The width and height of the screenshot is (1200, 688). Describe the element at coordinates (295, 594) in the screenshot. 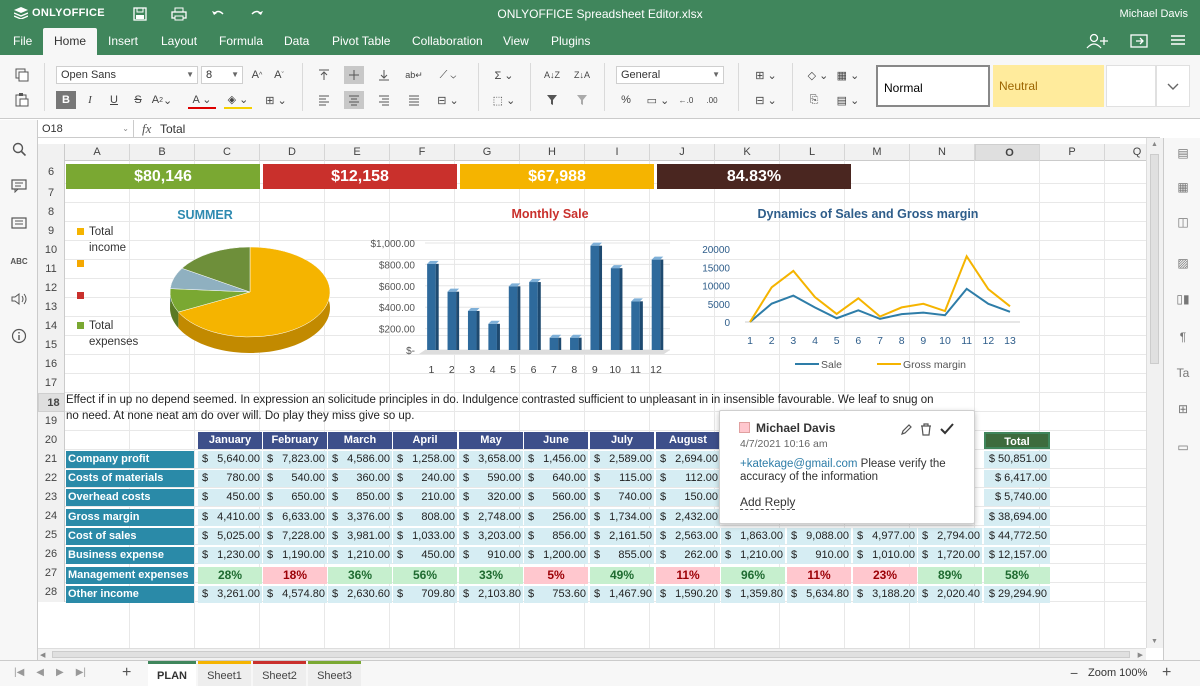

I see `value-cell: $4,574.80` at that location.